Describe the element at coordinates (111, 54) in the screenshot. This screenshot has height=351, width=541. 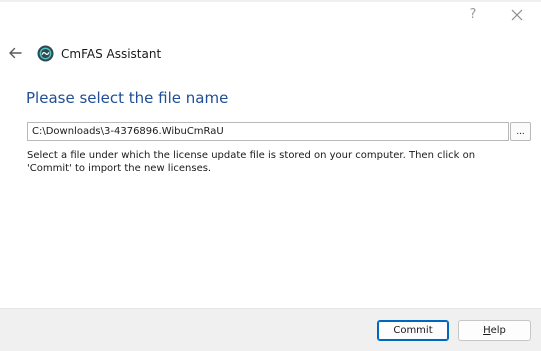
I see `app-title: CmFAS Assistant` at that location.